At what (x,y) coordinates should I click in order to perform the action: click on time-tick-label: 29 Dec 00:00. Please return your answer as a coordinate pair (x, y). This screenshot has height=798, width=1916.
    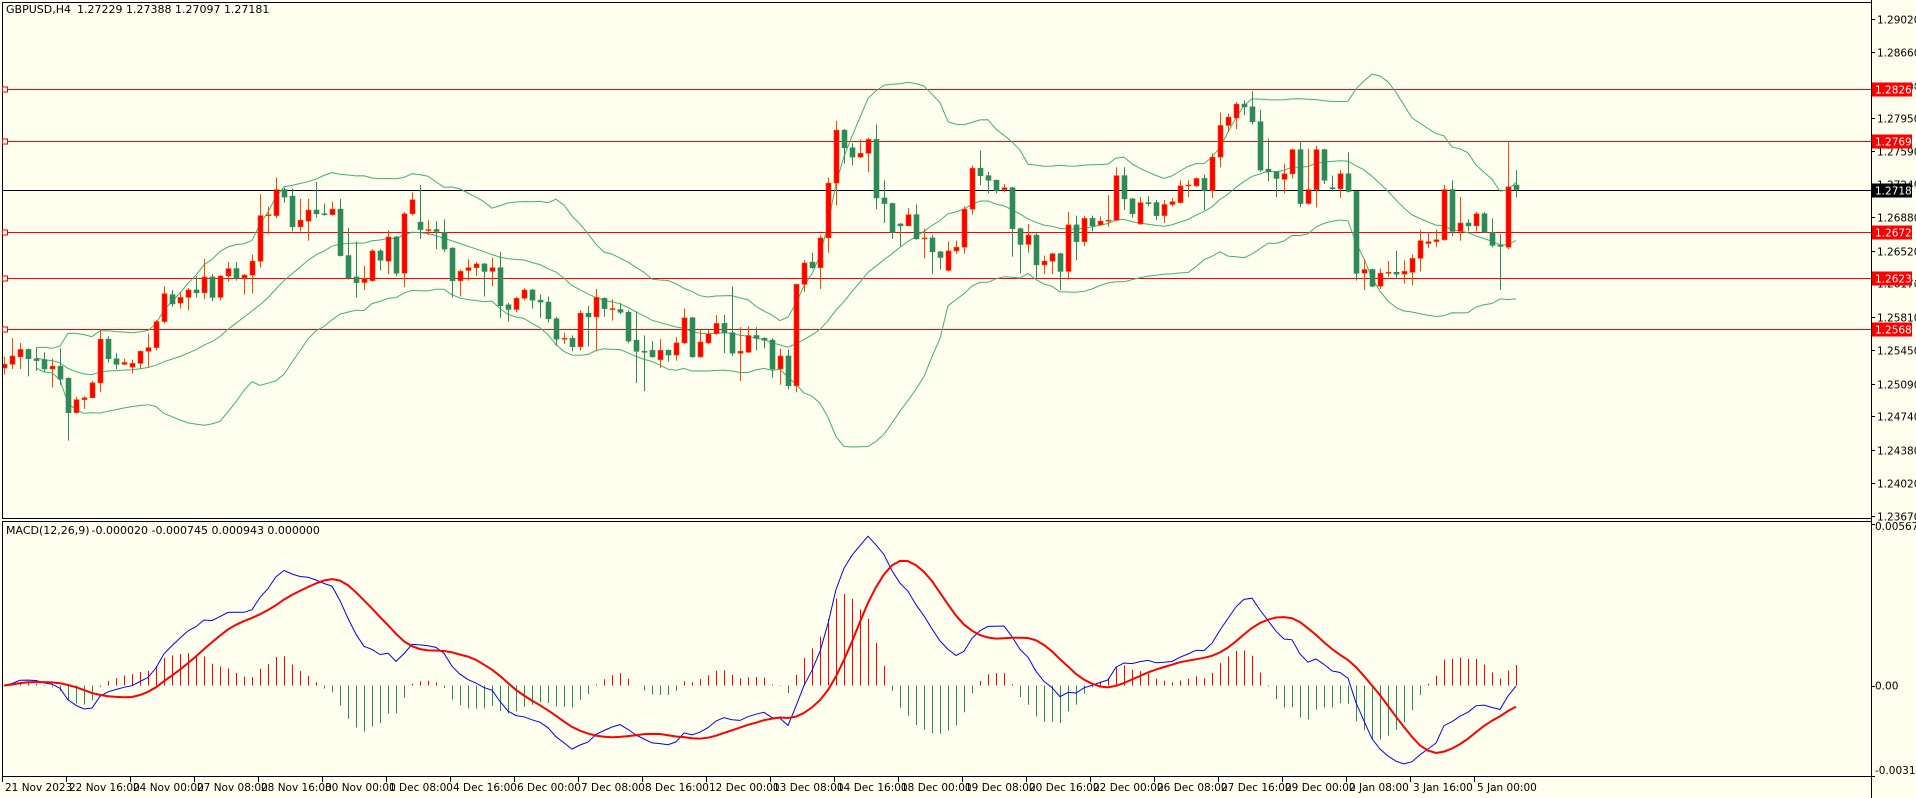
    Looking at the image, I should click on (1320, 788).